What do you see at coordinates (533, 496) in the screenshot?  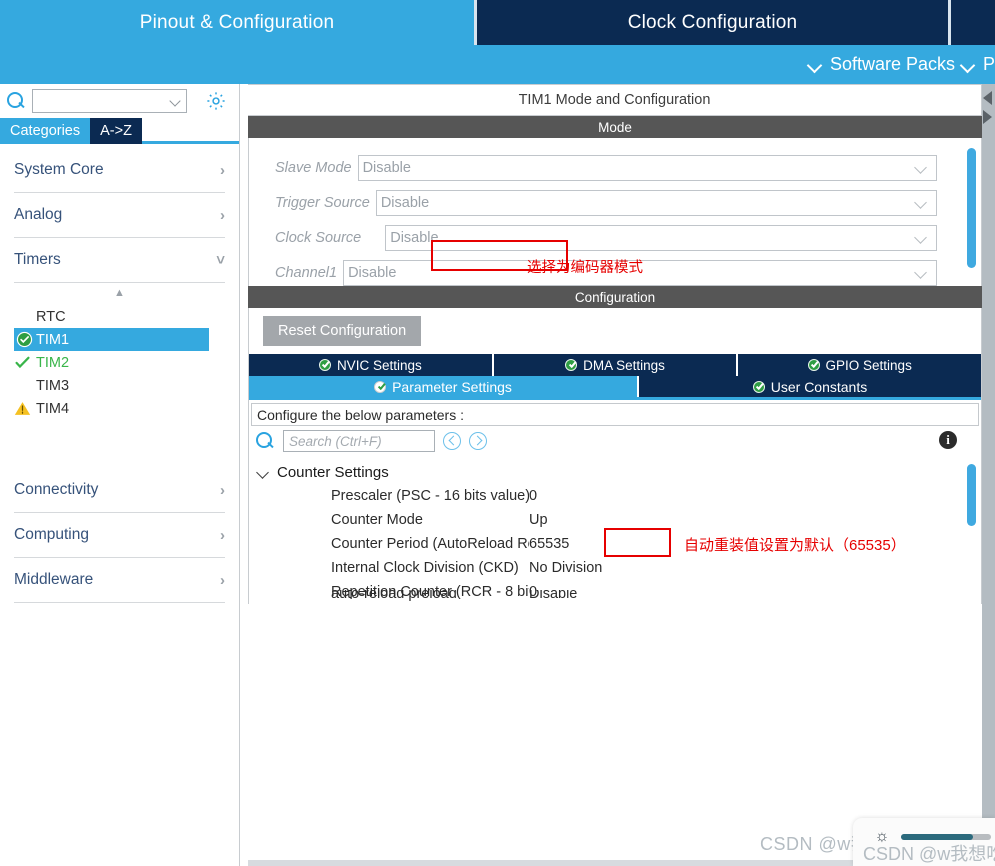 I see `param-value: 0` at bounding box center [533, 496].